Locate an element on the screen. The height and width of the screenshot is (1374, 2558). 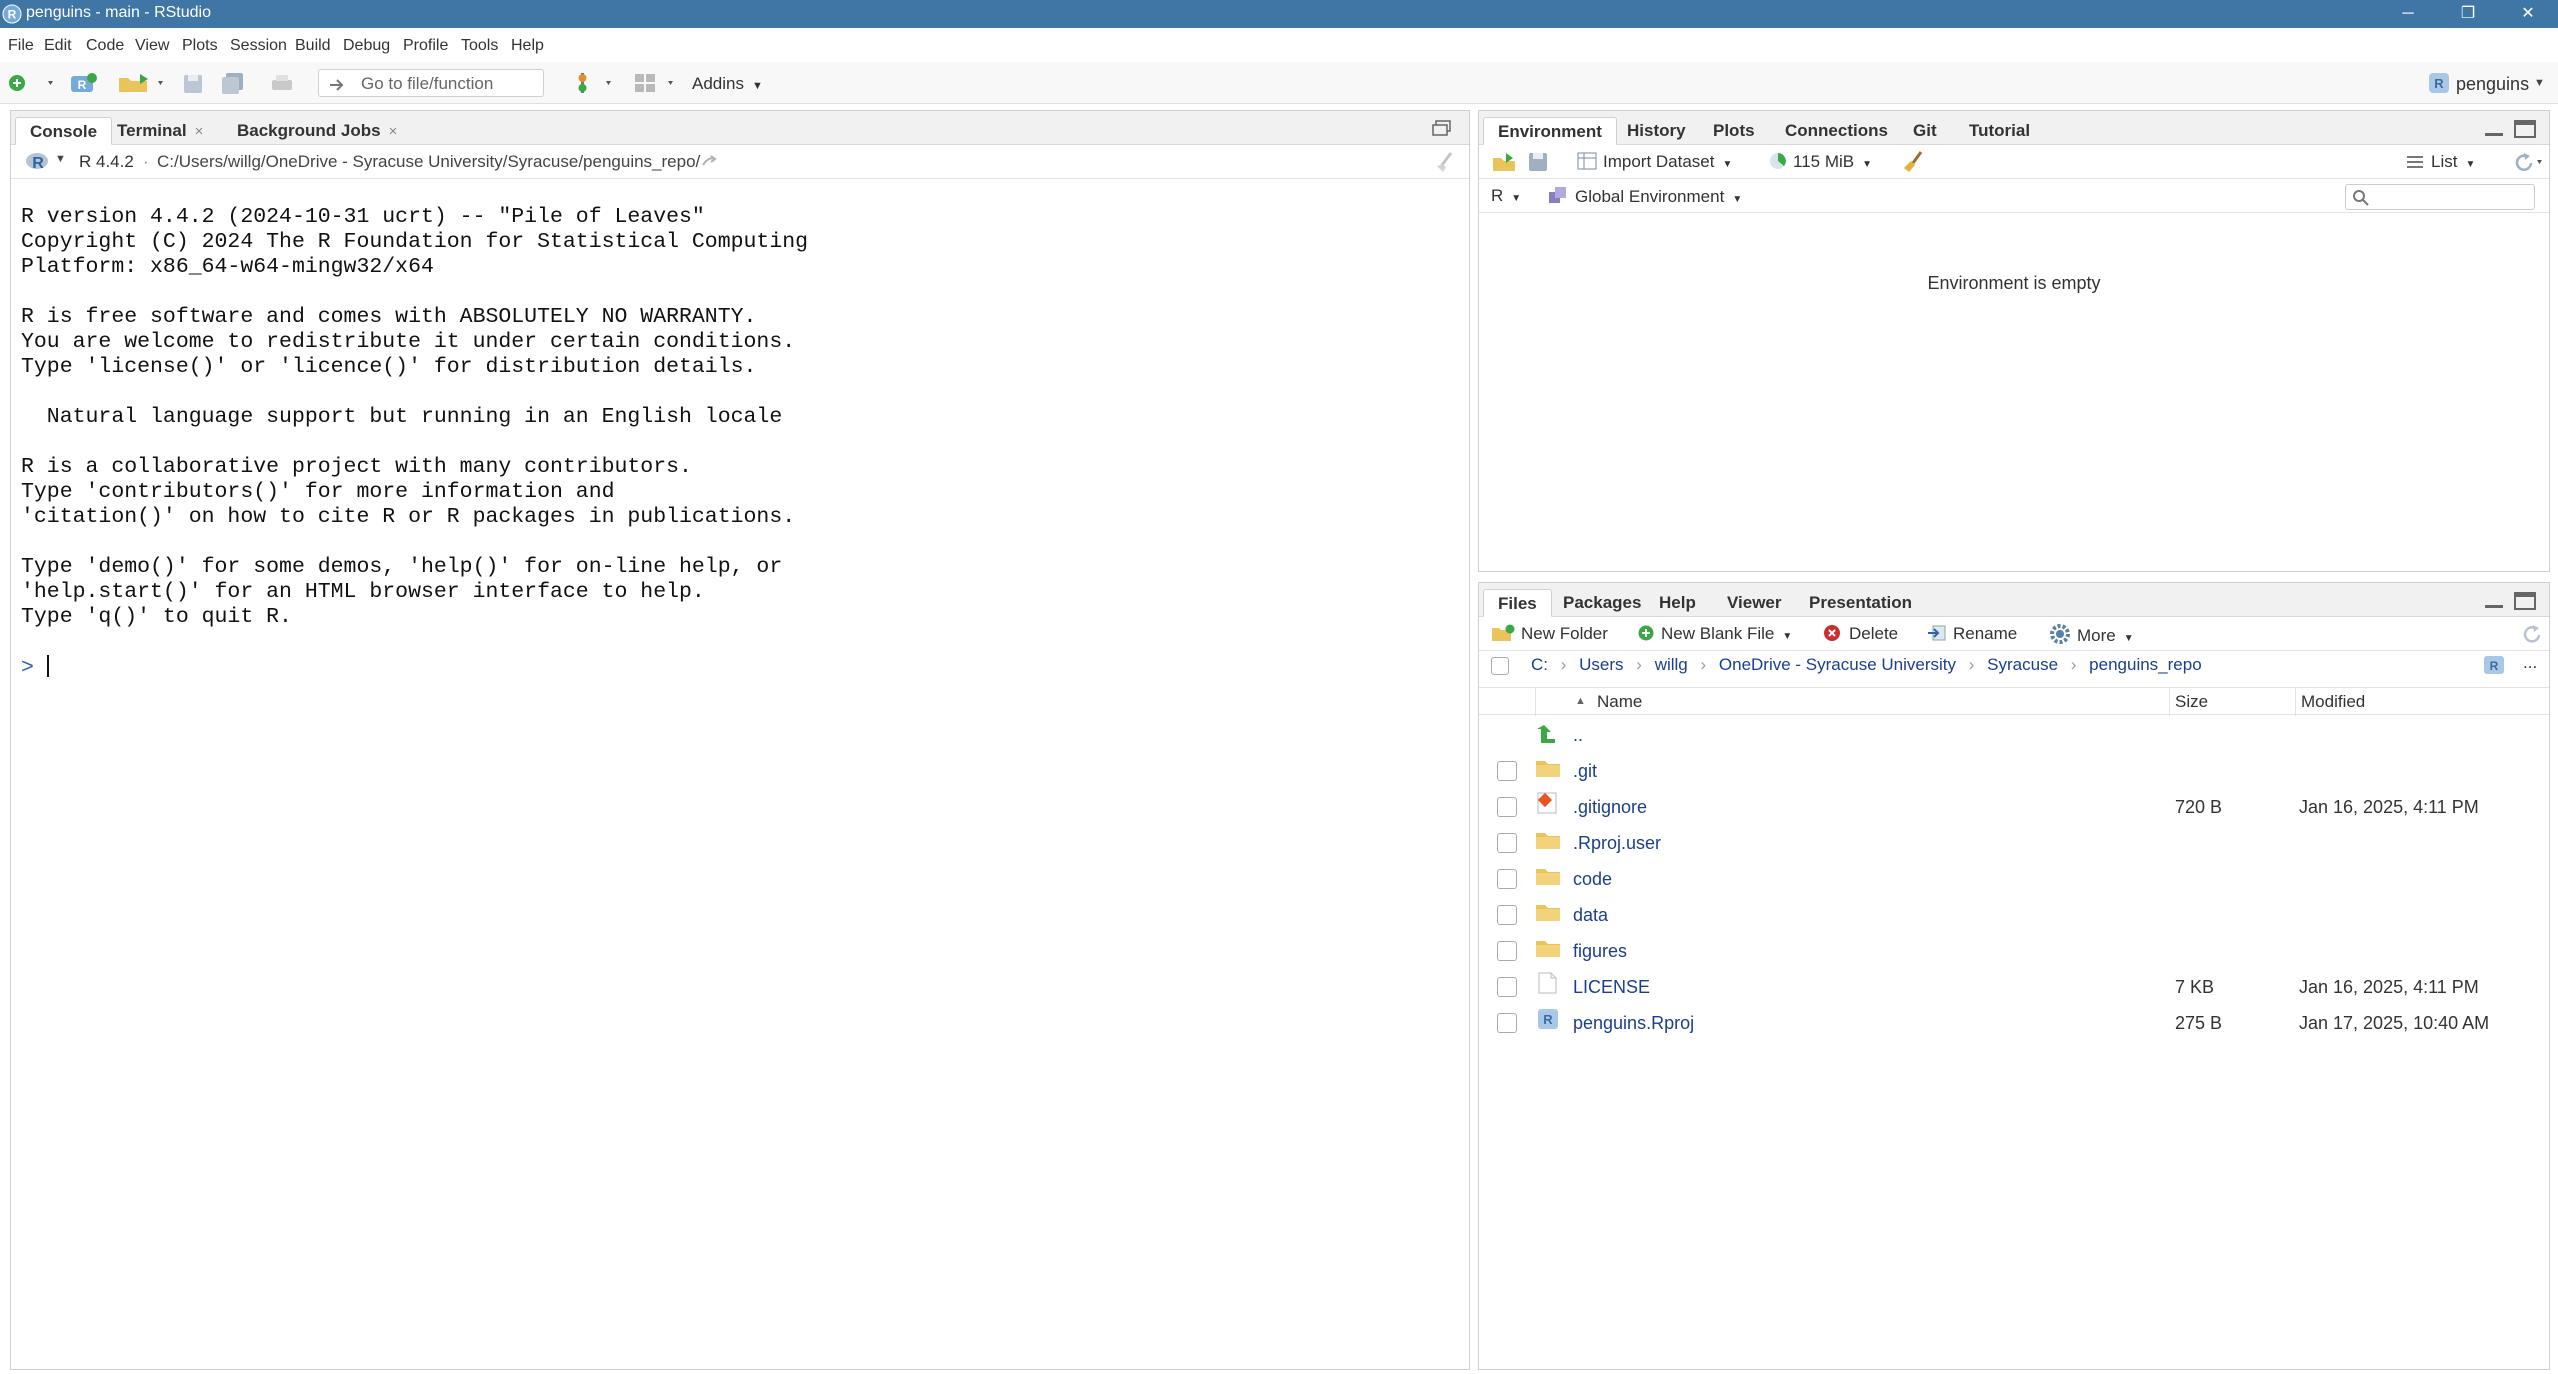
menu-edit: Edit is located at coordinates (58, 46).